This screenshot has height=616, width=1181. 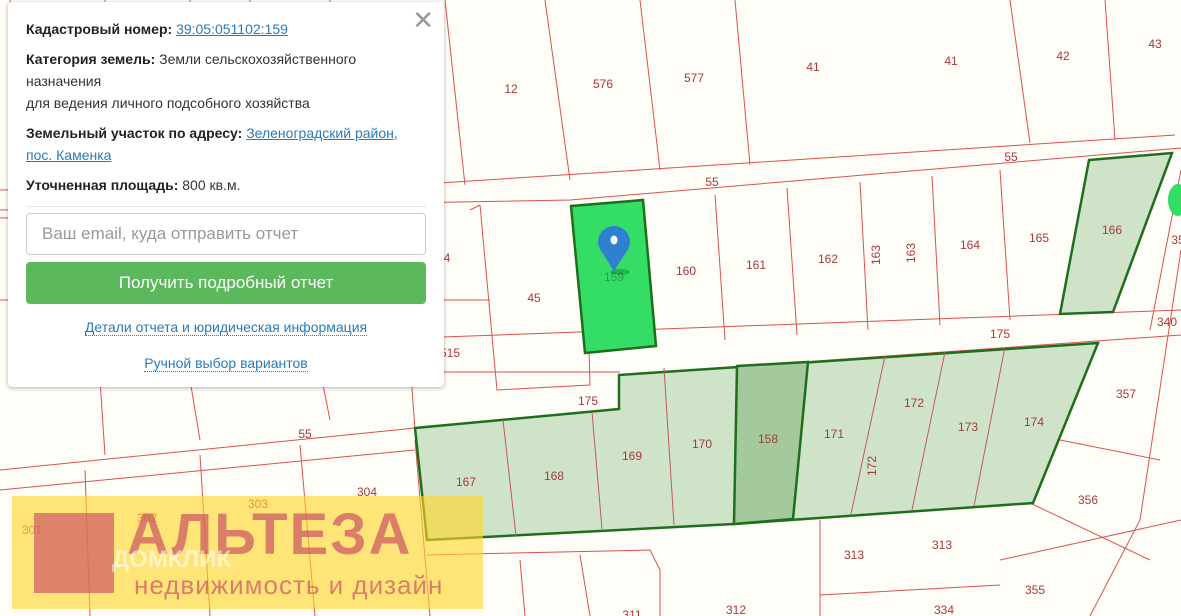 I want to click on parcel-label: 160, so click(x=686, y=271).